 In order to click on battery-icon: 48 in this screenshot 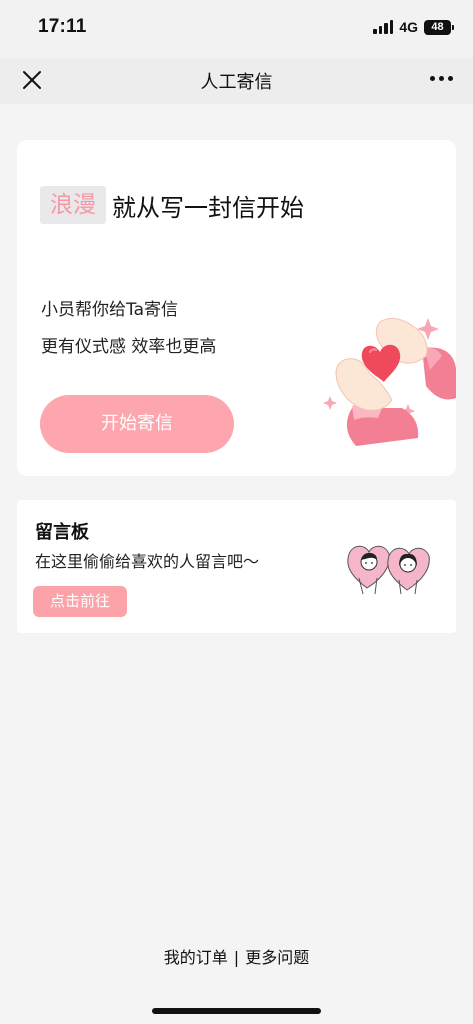, I will do `click(439, 27)`.